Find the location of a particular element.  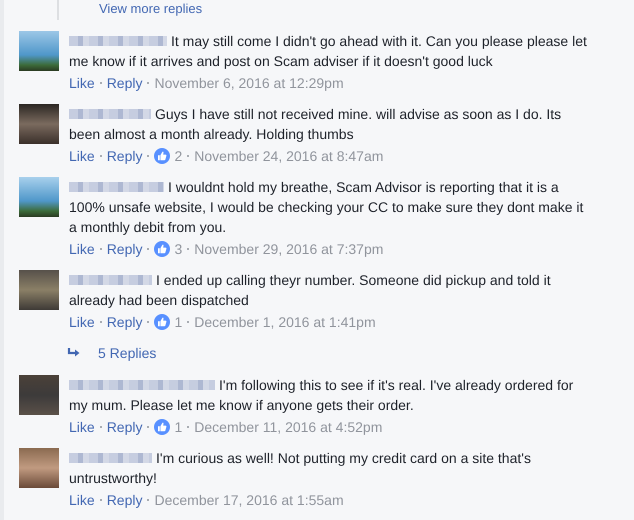

comment-date: November 29, 2016 at 7:37pm is located at coordinates (289, 249).